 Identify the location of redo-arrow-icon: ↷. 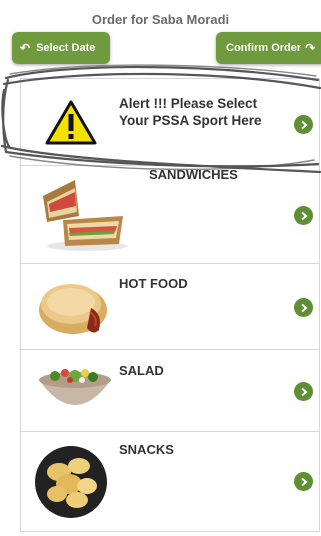
(310, 48).